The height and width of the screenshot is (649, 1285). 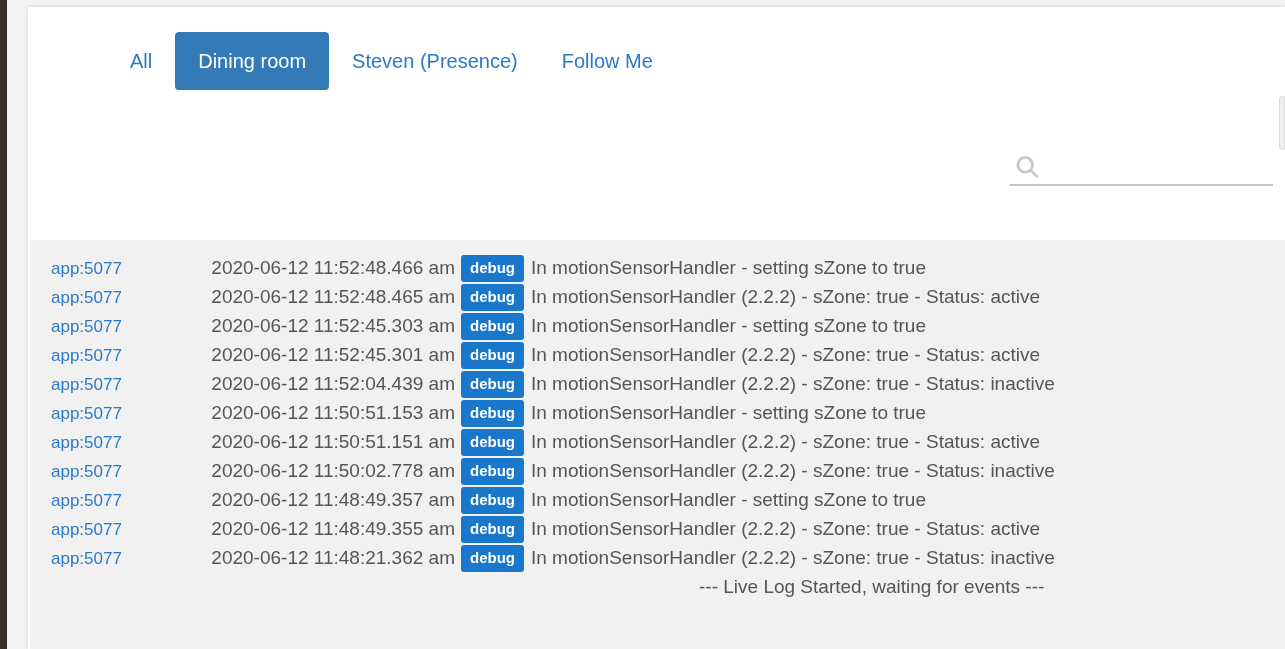 I want to click on tab: Steven (Presence), so click(x=435, y=60).